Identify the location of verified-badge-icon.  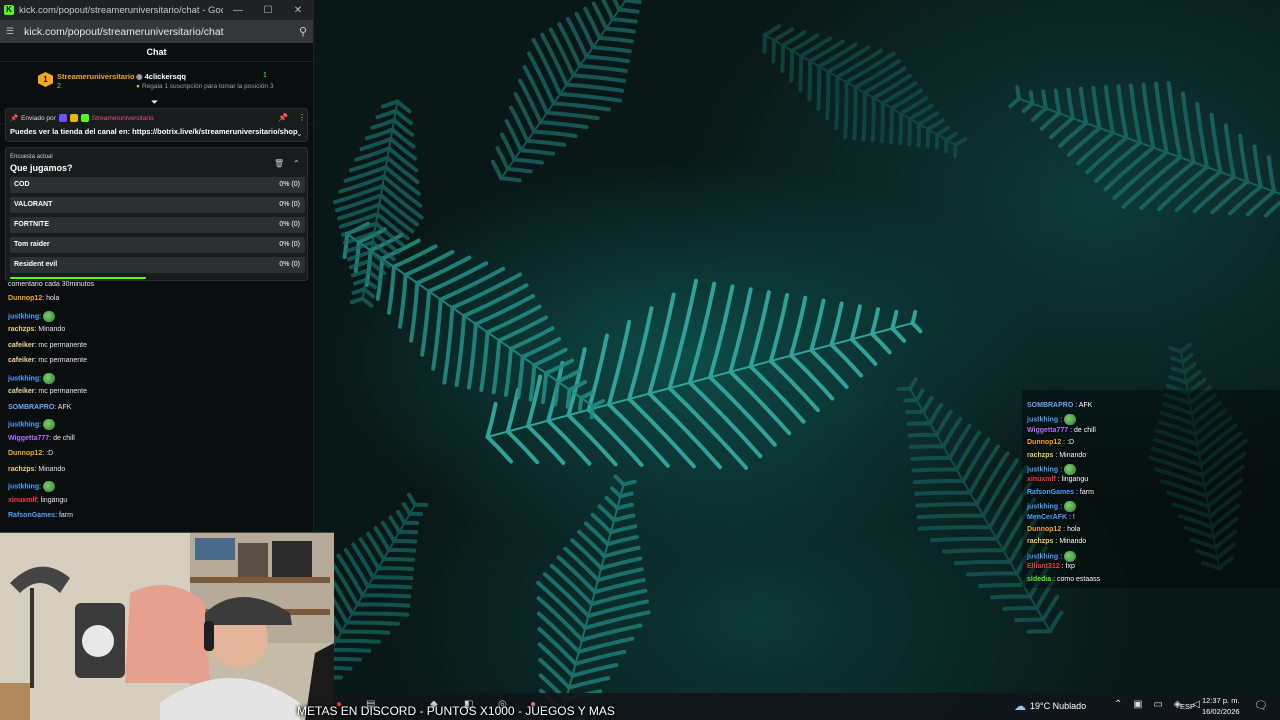
(84, 118).